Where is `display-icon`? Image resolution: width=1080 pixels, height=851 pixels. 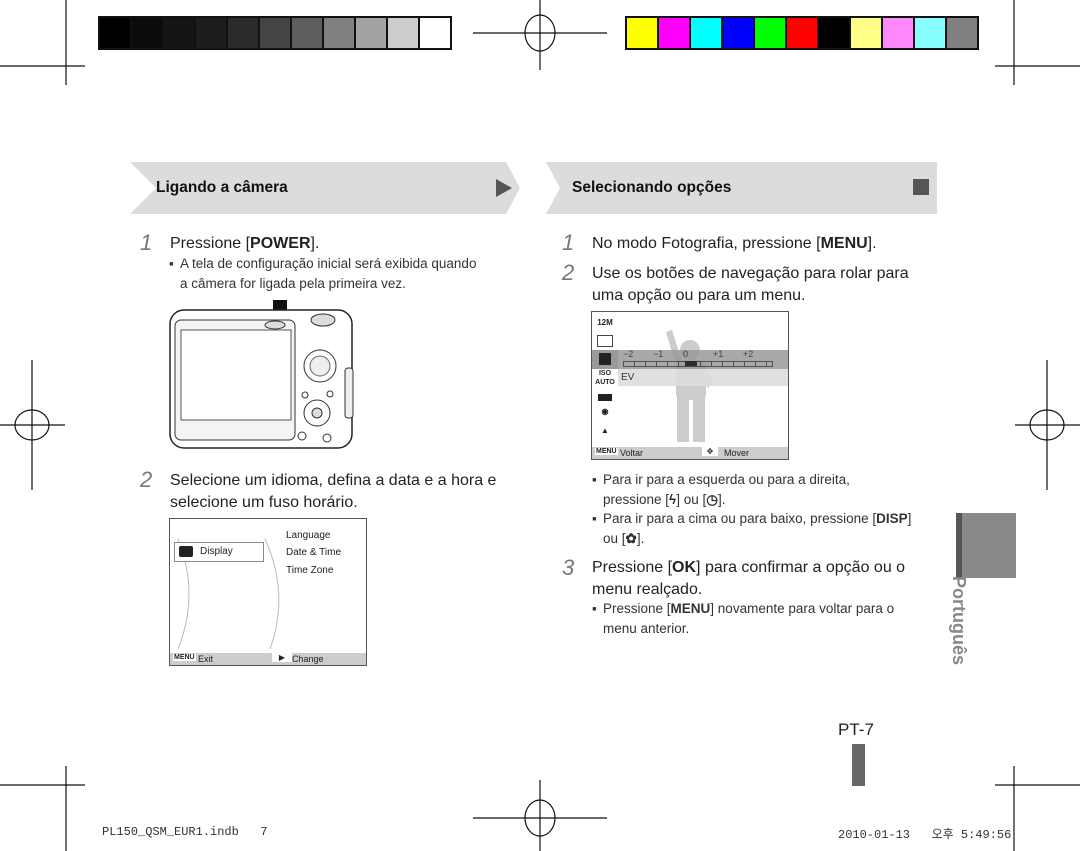 display-icon is located at coordinates (186, 551).